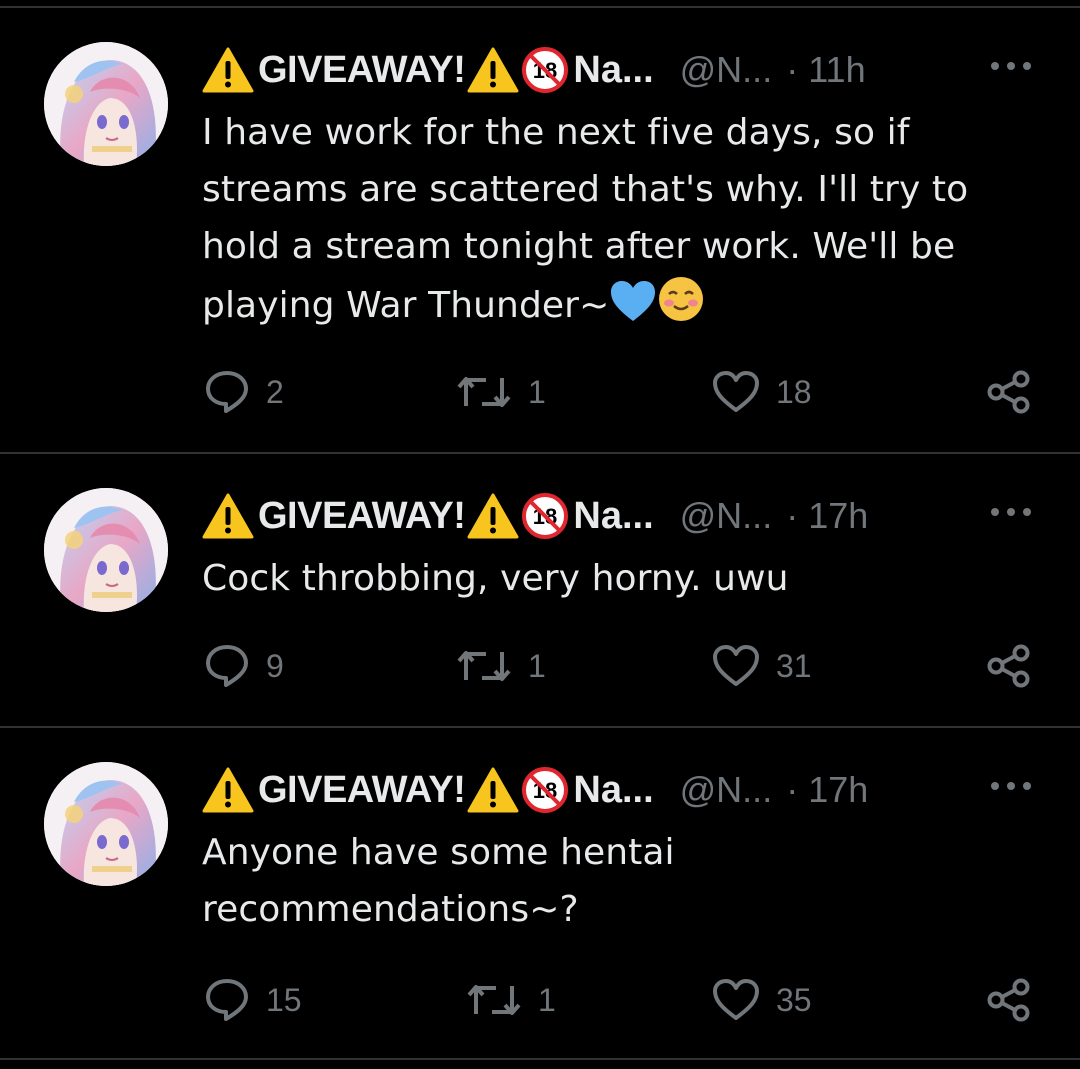 The image size is (1080, 1069). I want to click on reply-count: 15, so click(284, 999).